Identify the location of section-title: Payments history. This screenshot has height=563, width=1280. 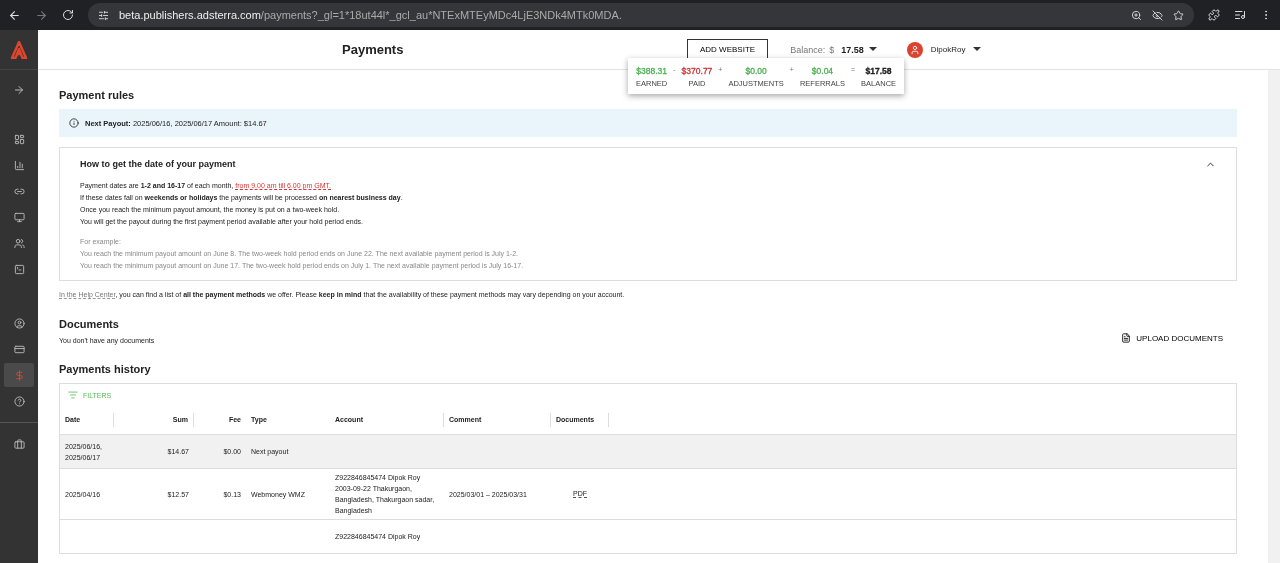
(105, 369).